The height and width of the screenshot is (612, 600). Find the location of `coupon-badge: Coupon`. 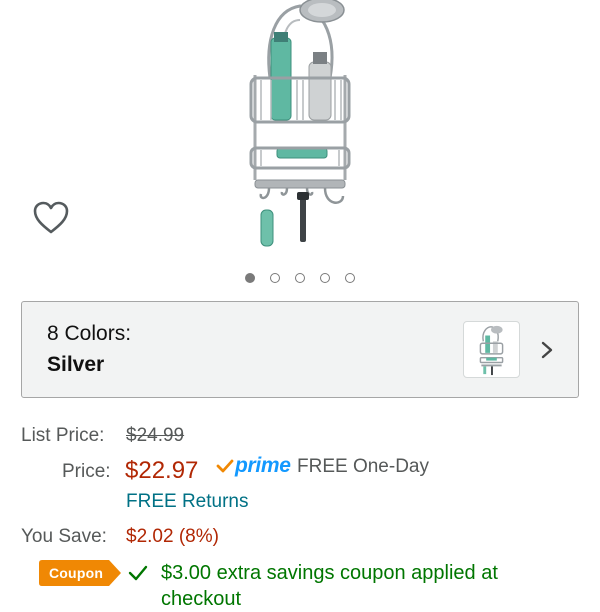

coupon-badge: Coupon is located at coordinates (80, 573).